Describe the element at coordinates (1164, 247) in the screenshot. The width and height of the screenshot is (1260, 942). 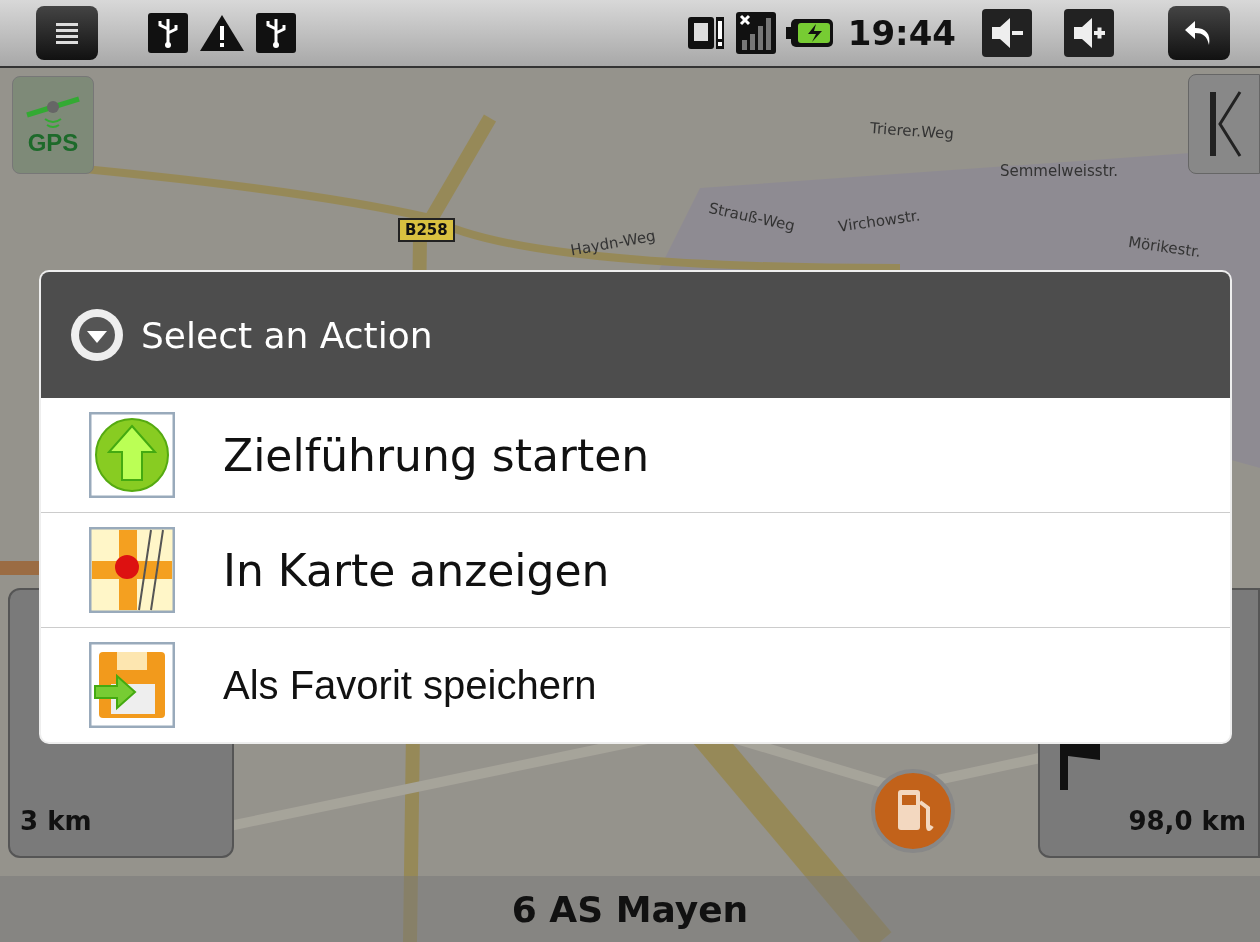
I see `street-label: Mörikestr.` at that location.